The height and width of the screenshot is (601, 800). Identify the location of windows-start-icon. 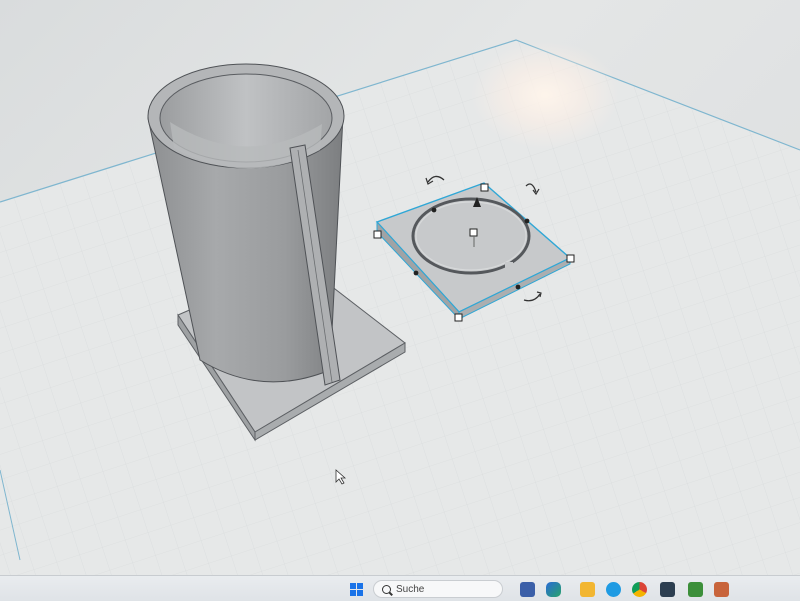
(356, 589).